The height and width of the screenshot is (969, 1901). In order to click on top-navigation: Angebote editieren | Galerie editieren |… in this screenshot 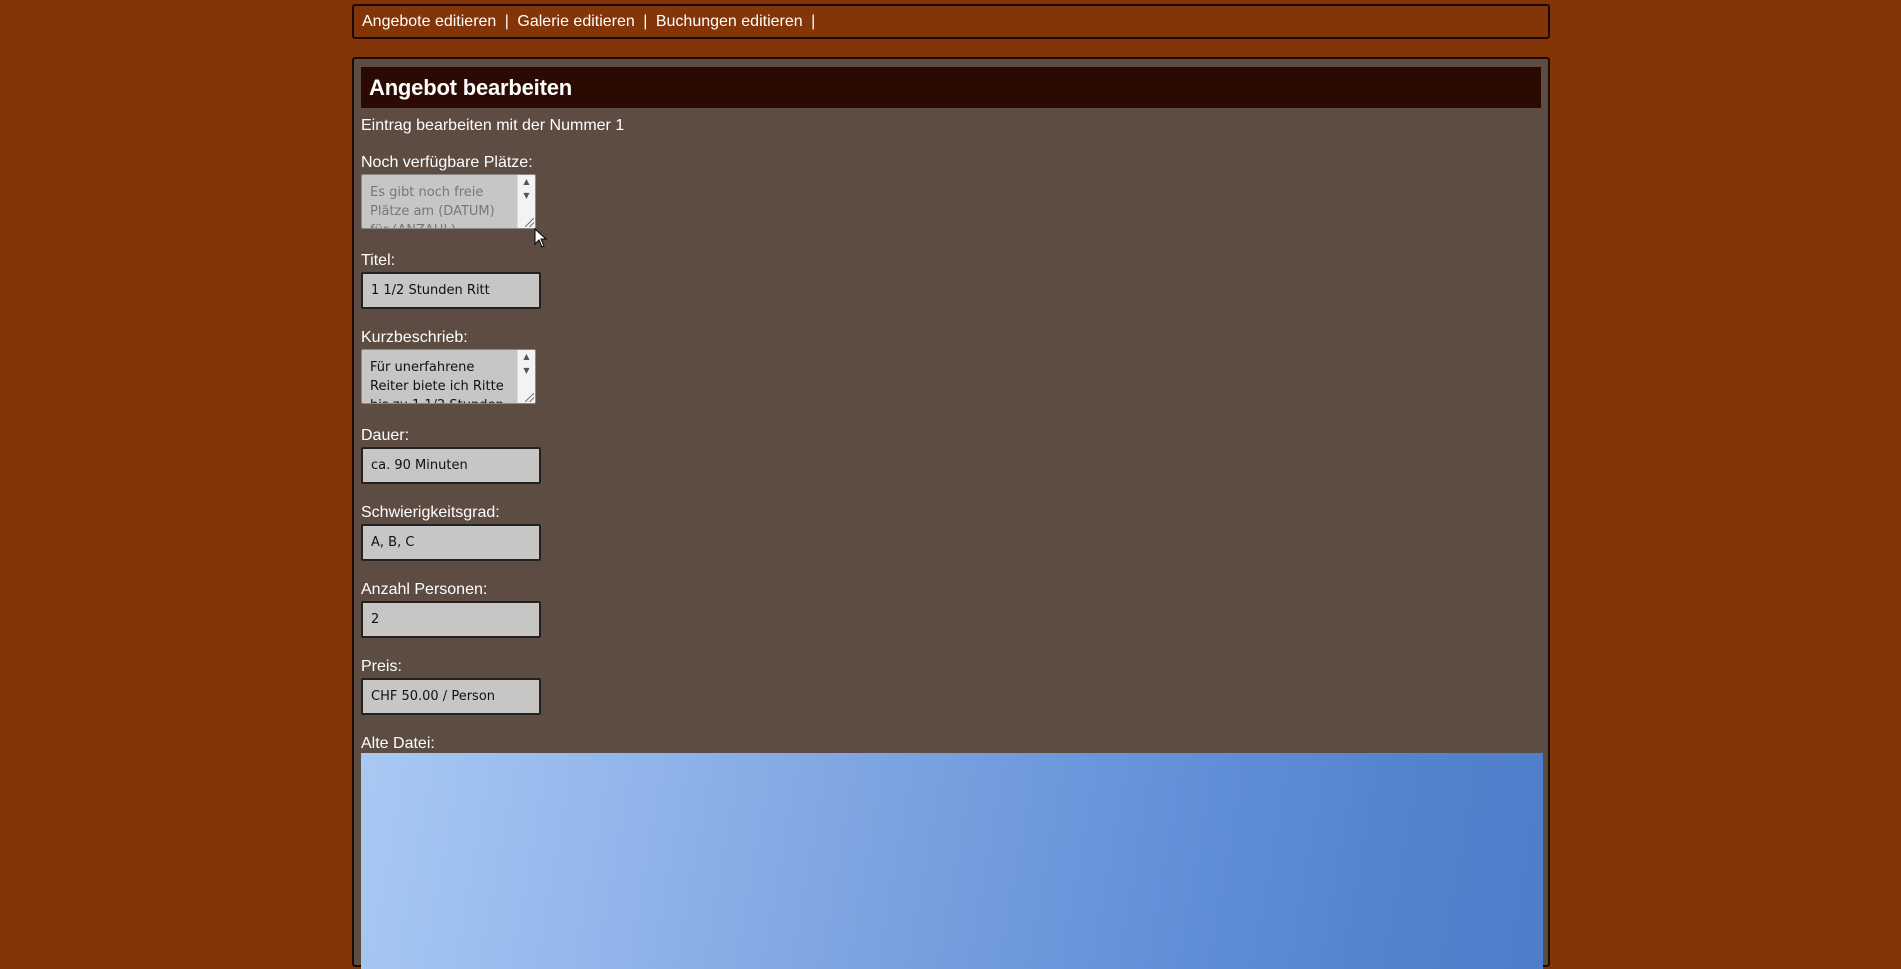, I will do `click(951, 21)`.